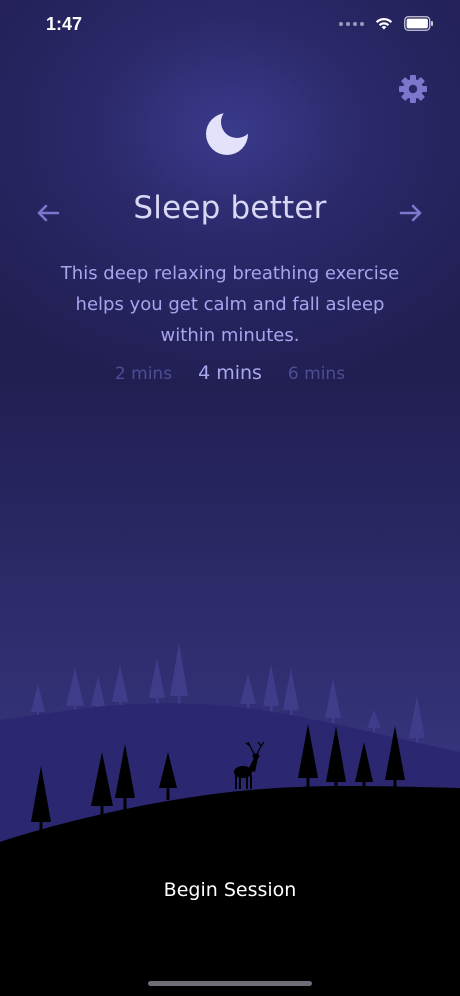  I want to click on wifi-icon, so click(384, 24).